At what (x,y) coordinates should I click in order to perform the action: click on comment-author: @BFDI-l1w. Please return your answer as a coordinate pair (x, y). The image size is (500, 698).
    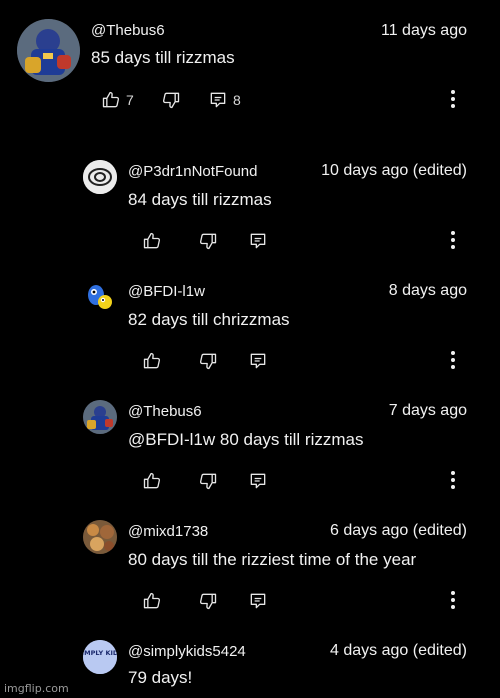
    Looking at the image, I should click on (166, 291).